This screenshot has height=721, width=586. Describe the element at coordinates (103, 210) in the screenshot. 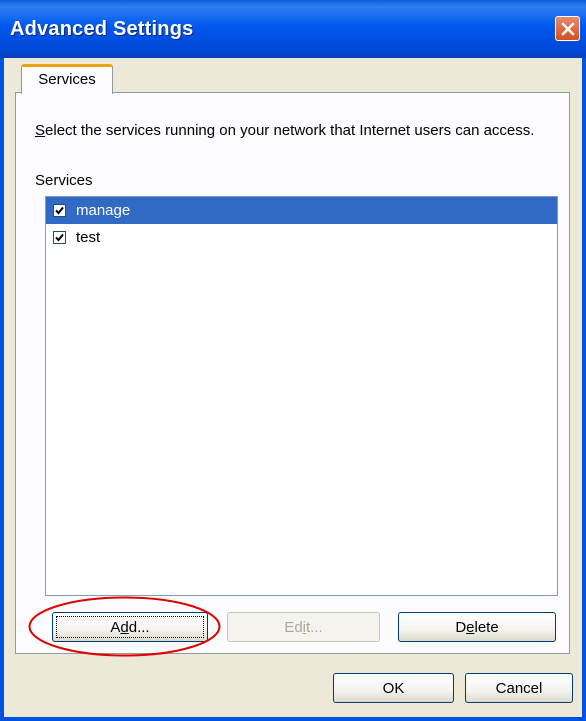

I see `service-label: manage` at that location.